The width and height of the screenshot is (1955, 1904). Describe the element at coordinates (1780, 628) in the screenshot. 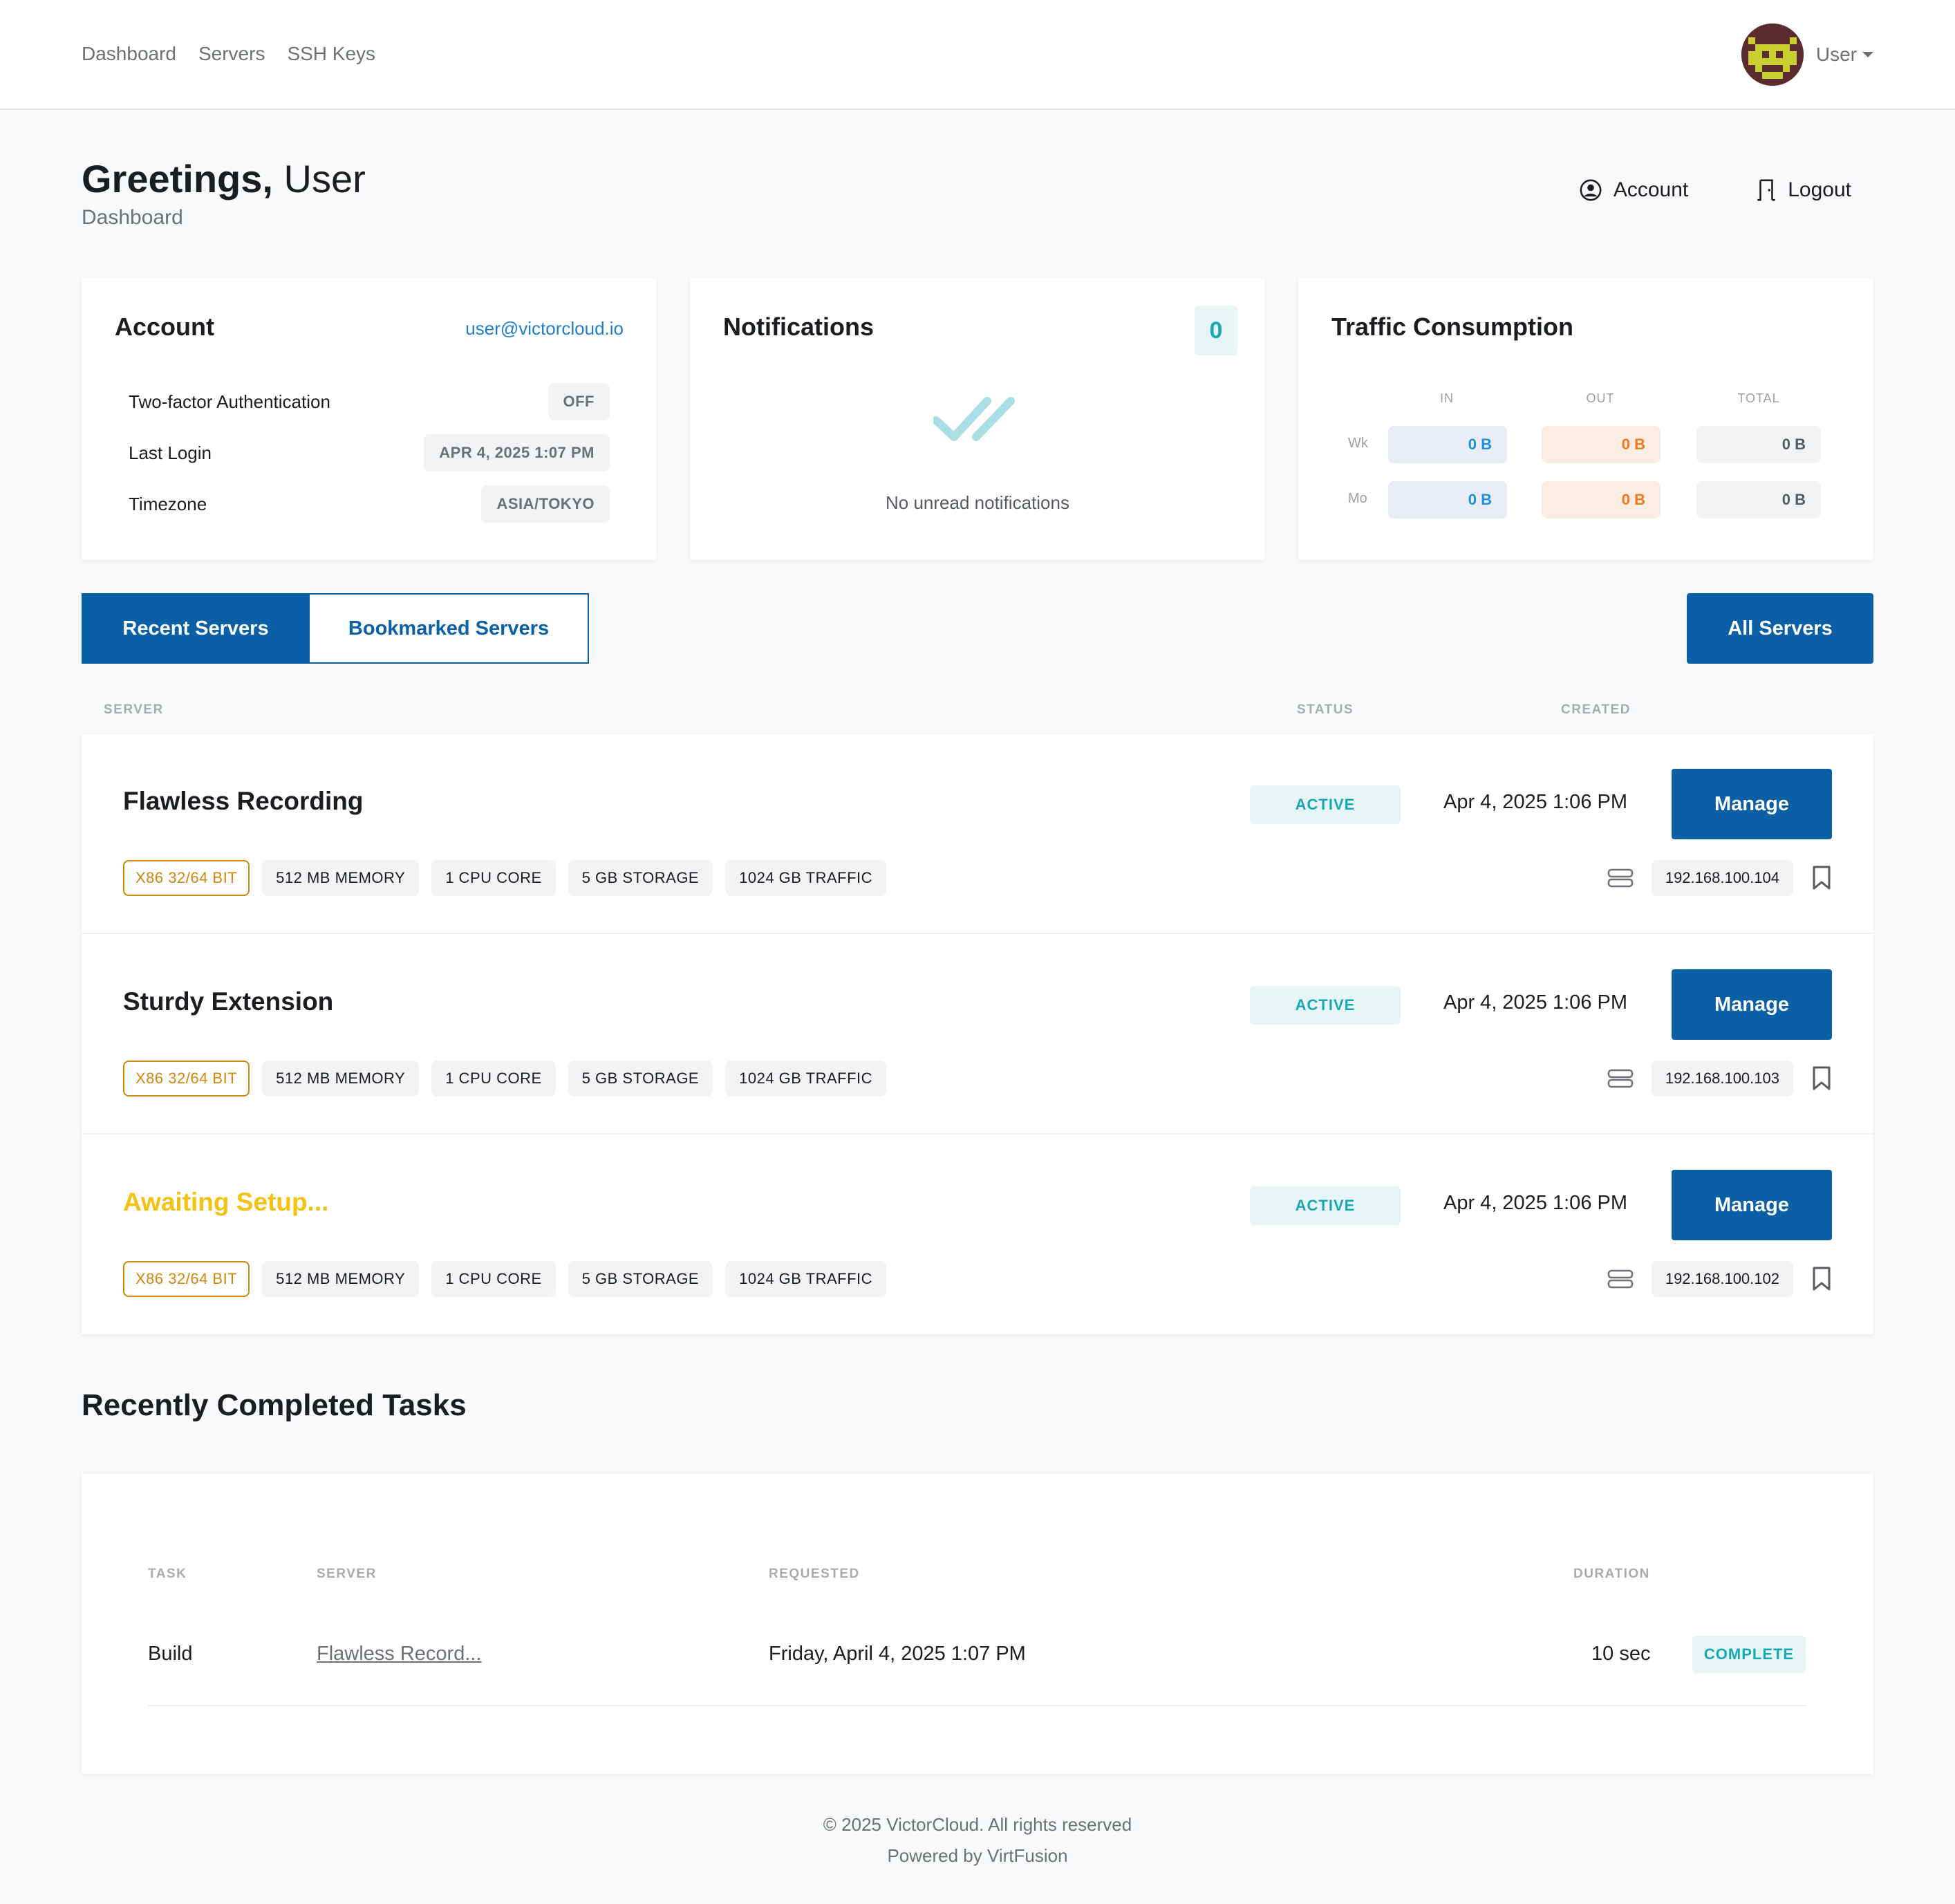

I see `all-servers-button: All Servers` at that location.